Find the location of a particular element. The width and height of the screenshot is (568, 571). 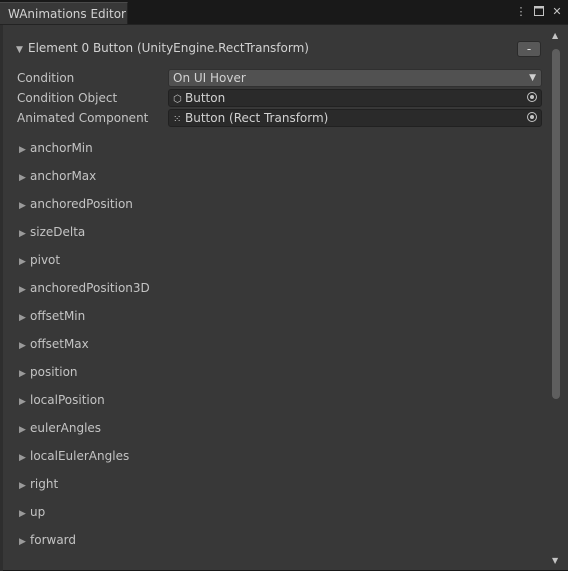

object-picker-icon is located at coordinates (532, 97).